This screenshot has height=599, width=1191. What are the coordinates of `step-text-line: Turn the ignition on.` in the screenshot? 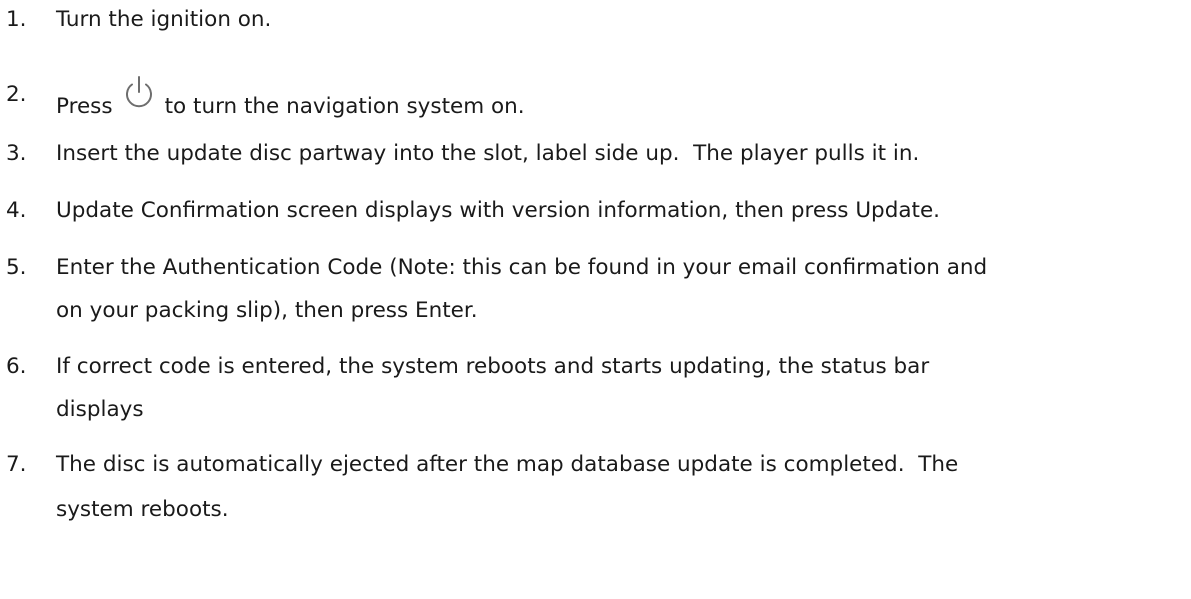 It's located at (164, 19).